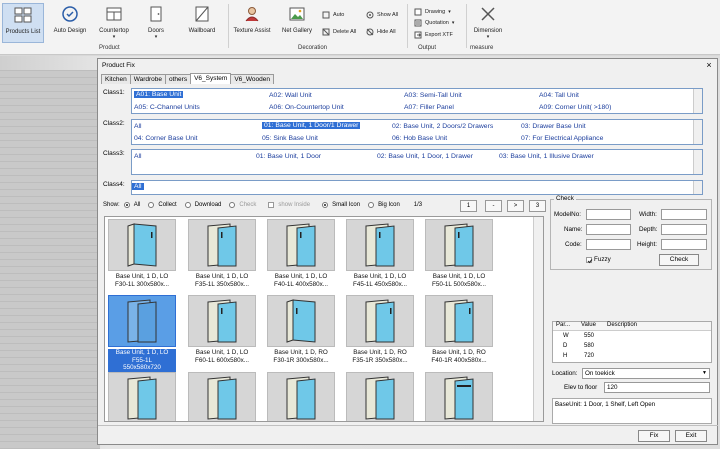 This screenshot has height=449, width=720. Describe the element at coordinates (165, 138) in the screenshot. I see `class2-item: 04: Corner Base Unit` at that location.